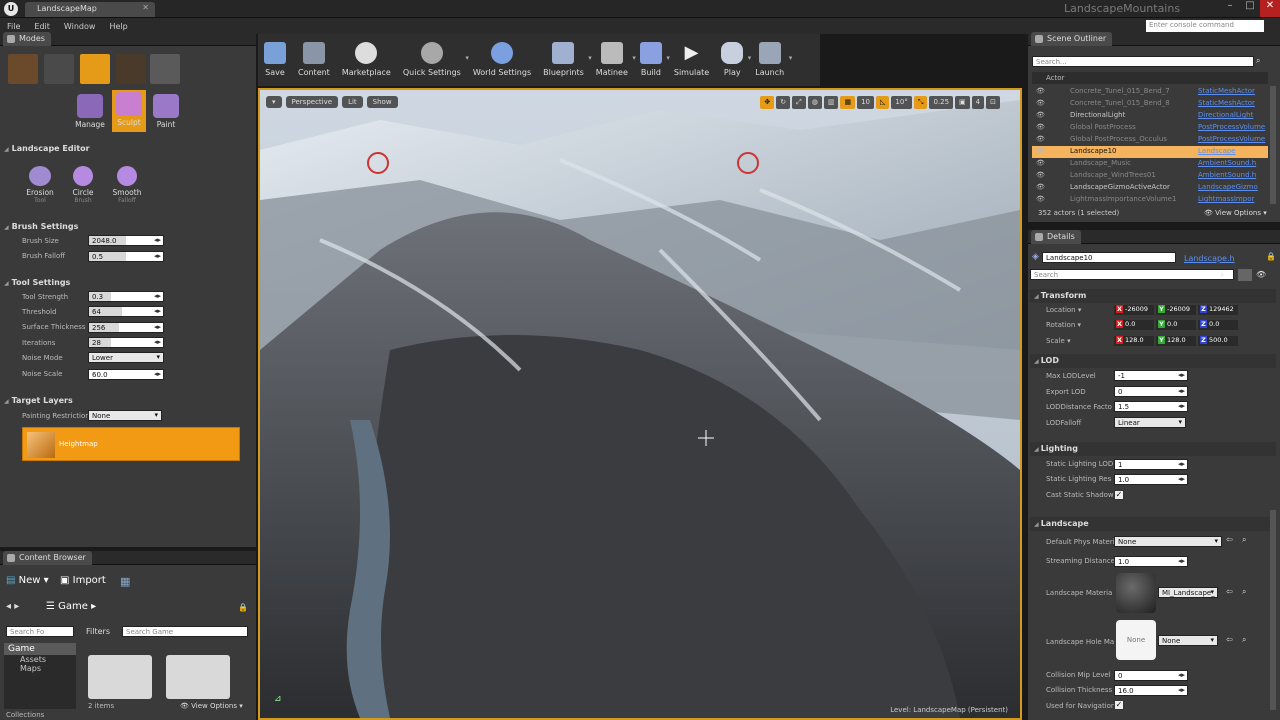 The height and width of the screenshot is (720, 1280). I want to click on surface-snap-icon: ▥, so click(831, 102).